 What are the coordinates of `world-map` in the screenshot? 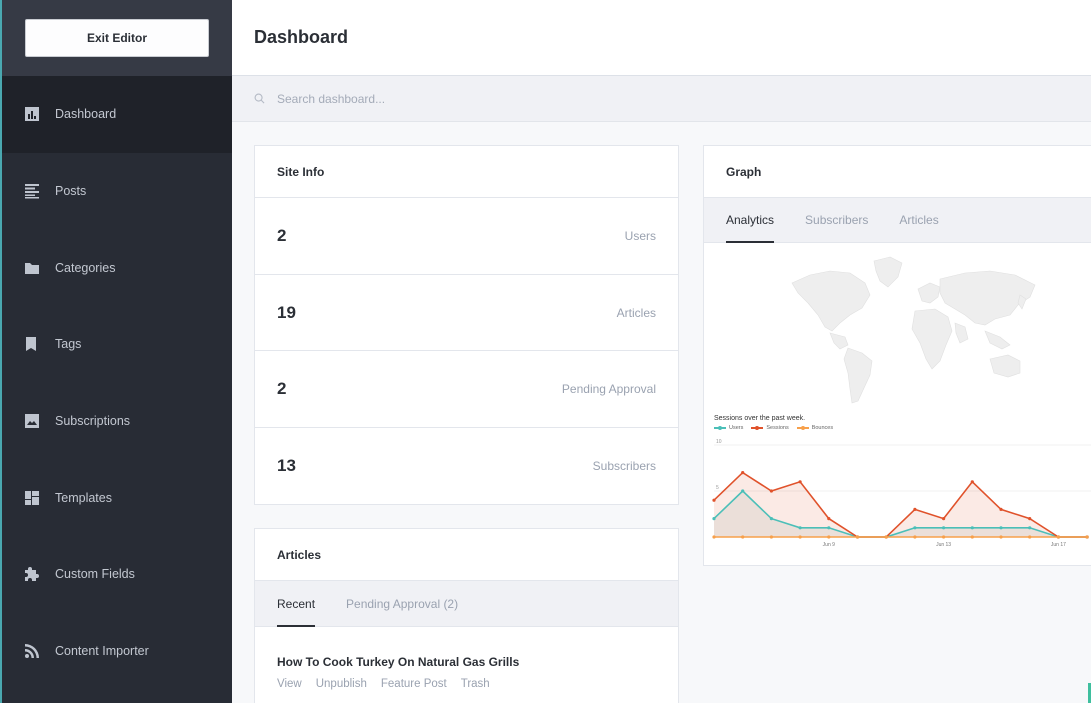 It's located at (897, 328).